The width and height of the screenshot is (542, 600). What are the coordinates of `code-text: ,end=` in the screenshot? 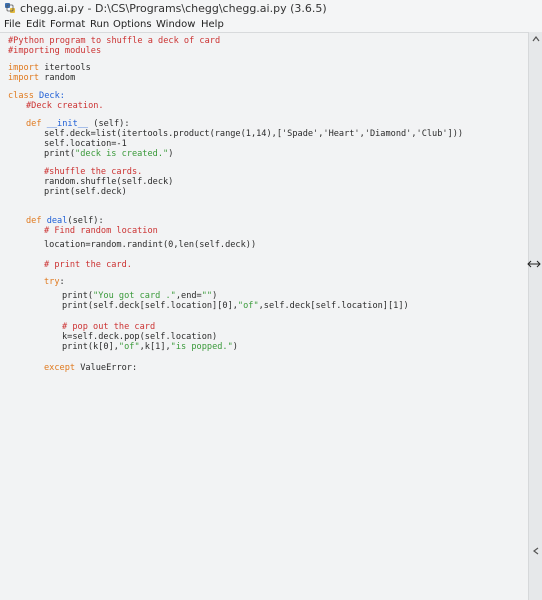 It's located at (188, 296).